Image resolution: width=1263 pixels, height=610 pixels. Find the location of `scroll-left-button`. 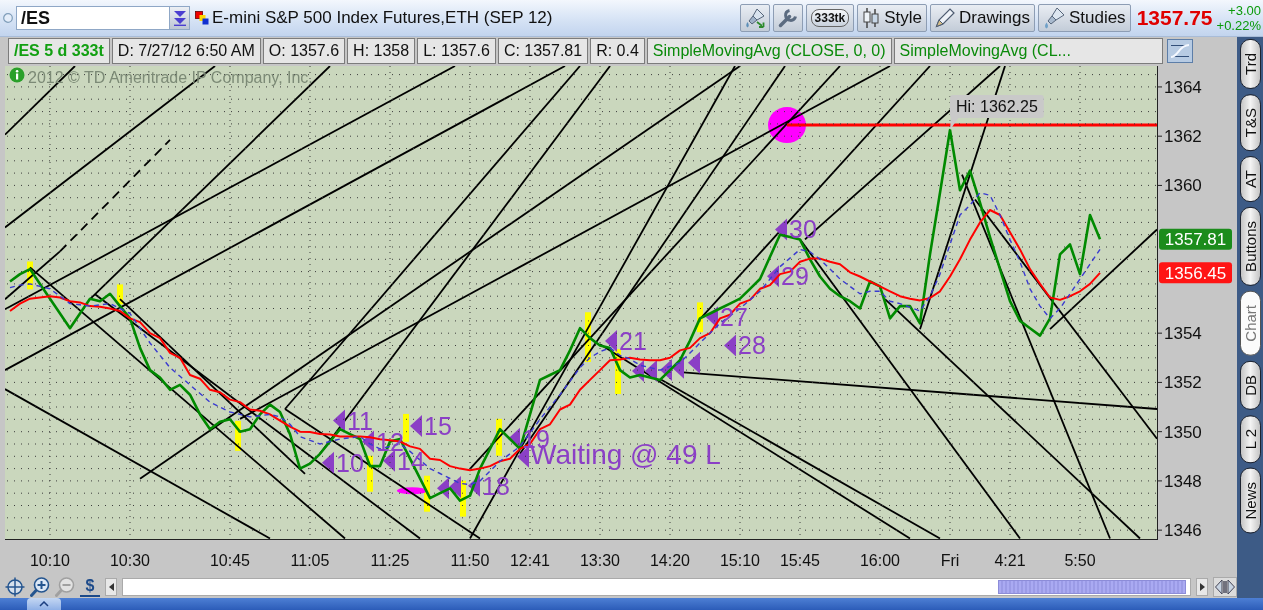

scroll-left-button is located at coordinates (111, 587).